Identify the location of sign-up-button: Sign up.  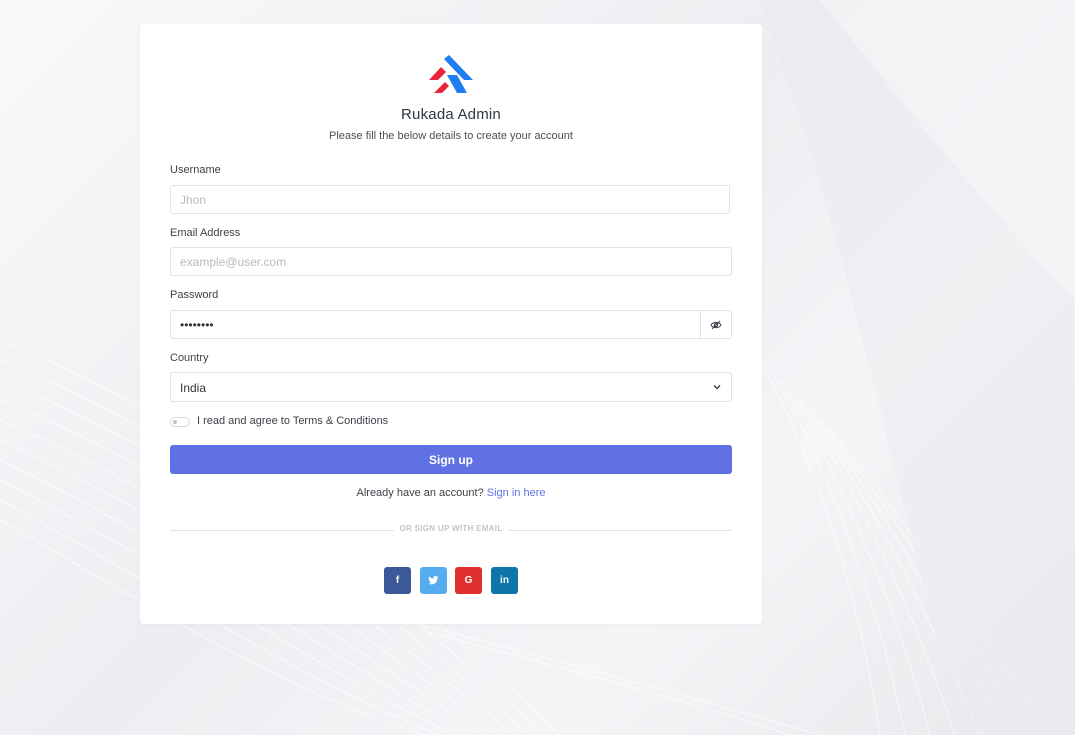
(451, 459).